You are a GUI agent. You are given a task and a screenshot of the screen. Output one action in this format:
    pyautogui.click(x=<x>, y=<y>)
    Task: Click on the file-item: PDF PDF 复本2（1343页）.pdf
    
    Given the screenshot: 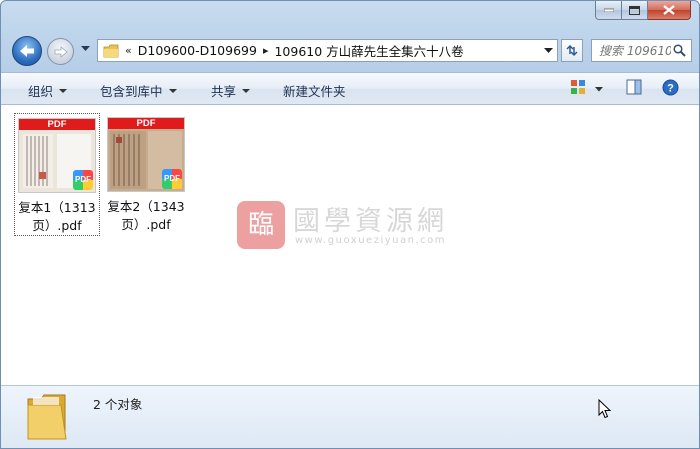 What is the action you would take?
    pyautogui.click(x=146, y=173)
    